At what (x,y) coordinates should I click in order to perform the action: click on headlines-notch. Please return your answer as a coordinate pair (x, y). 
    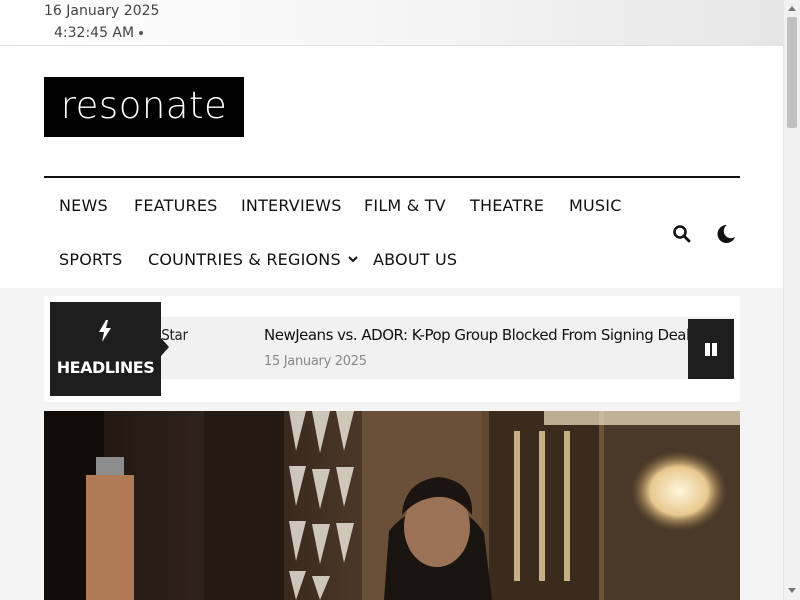
    Looking at the image, I should click on (165, 347).